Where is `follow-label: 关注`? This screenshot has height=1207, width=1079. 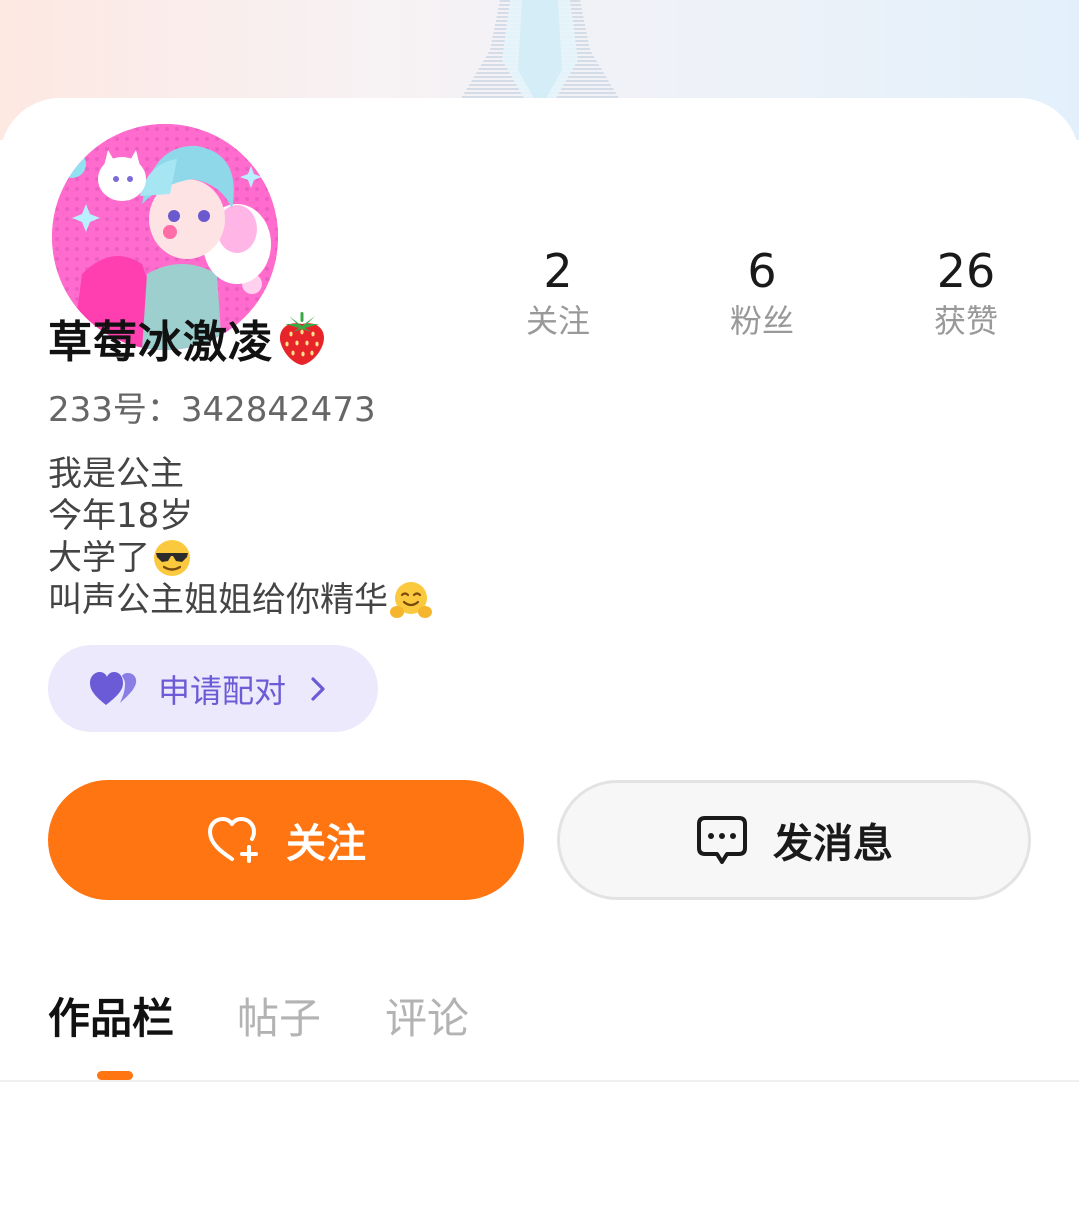
follow-label: 关注 is located at coordinates (326, 844).